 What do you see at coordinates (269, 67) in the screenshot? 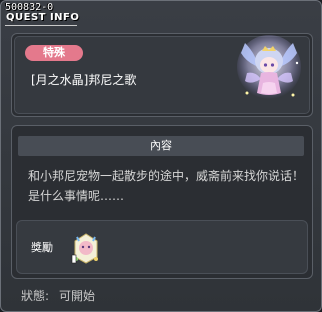
I see `npc-portrait-icon` at bounding box center [269, 67].